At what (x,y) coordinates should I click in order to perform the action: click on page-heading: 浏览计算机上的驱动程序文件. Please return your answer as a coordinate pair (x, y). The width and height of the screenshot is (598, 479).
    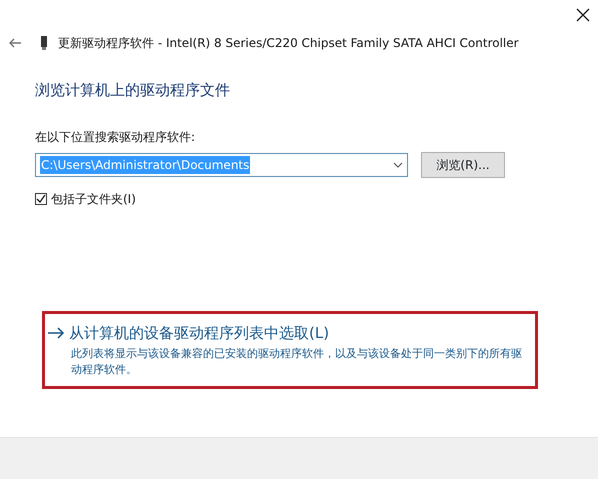
    Looking at the image, I should click on (133, 90).